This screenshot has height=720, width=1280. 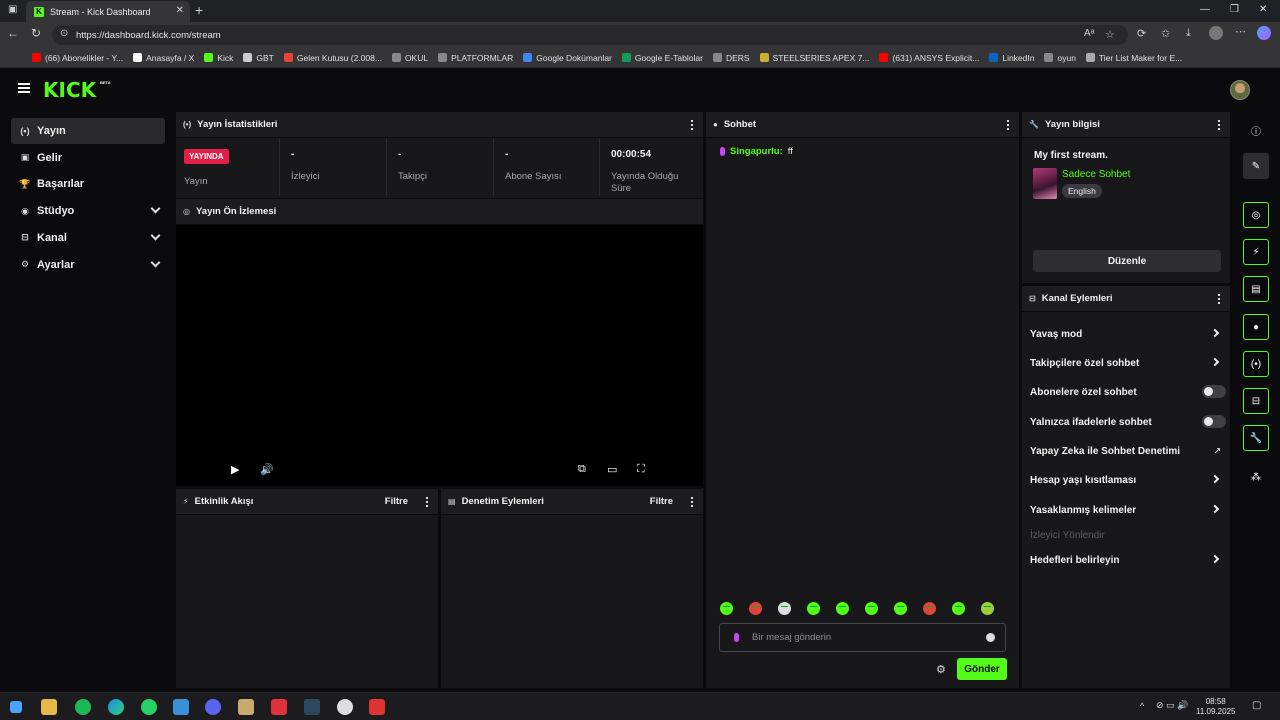 What do you see at coordinates (1234, 9) in the screenshot?
I see `maximize-icon: ❐` at bounding box center [1234, 9].